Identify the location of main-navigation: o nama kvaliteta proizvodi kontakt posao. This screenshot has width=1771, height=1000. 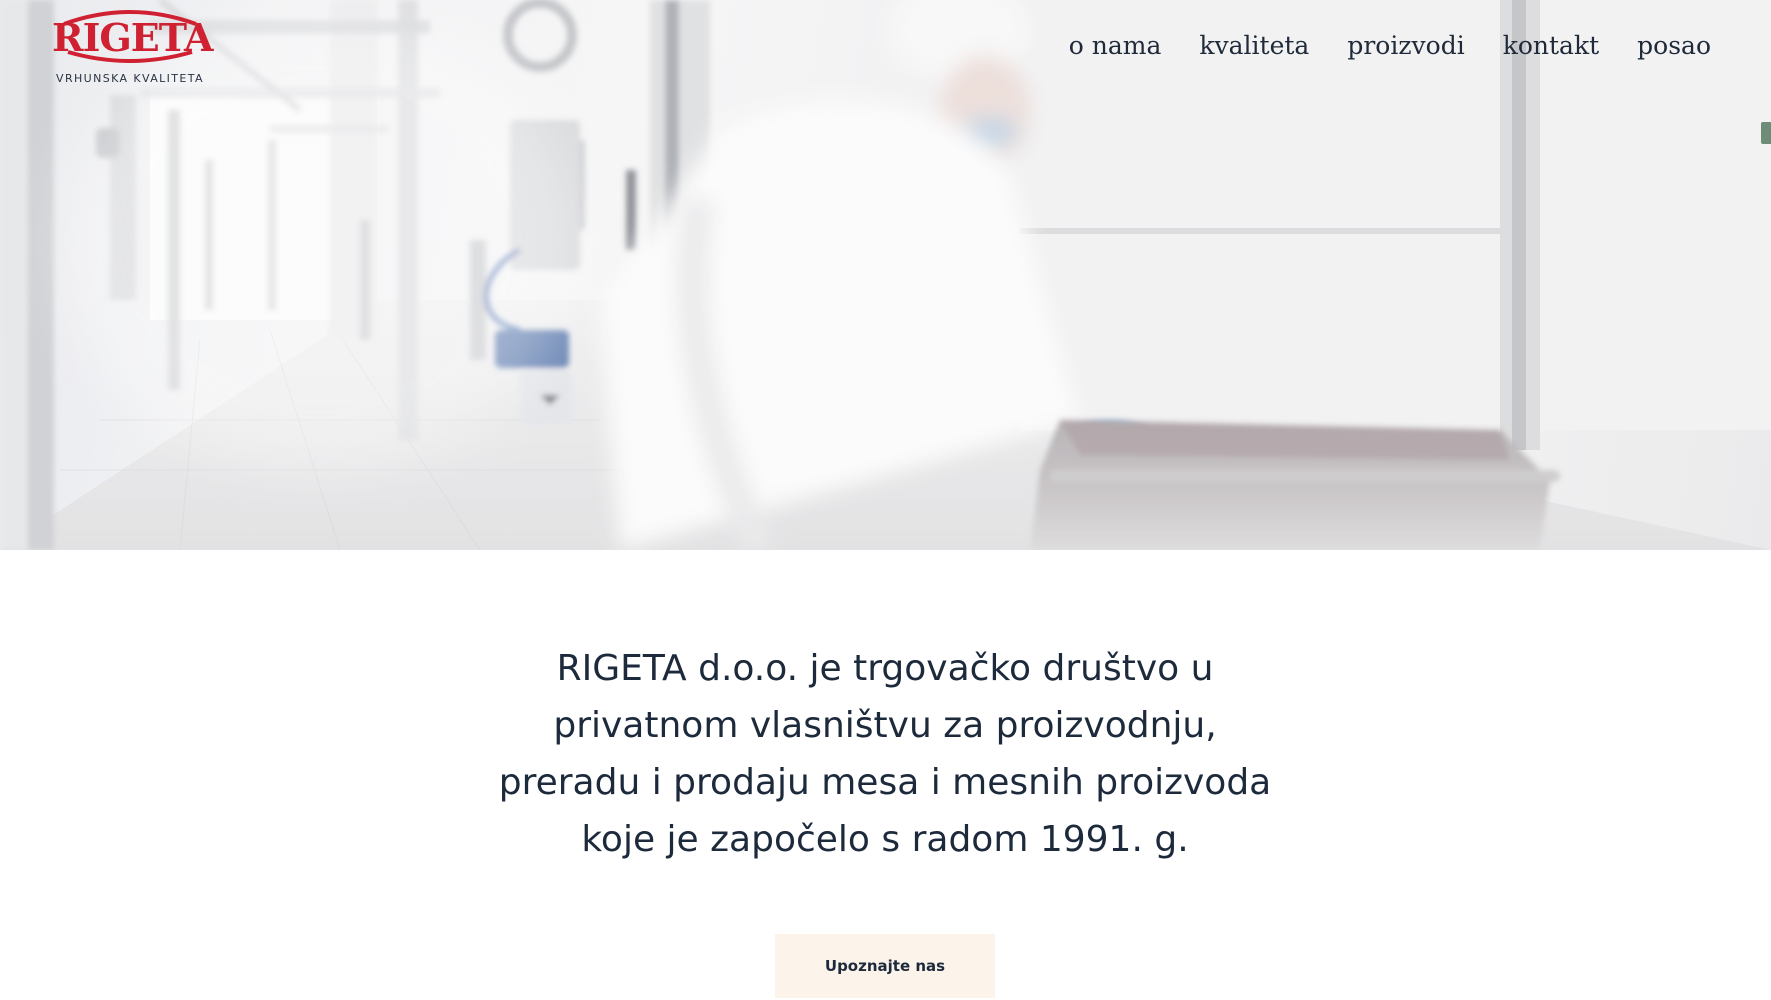
(1390, 46).